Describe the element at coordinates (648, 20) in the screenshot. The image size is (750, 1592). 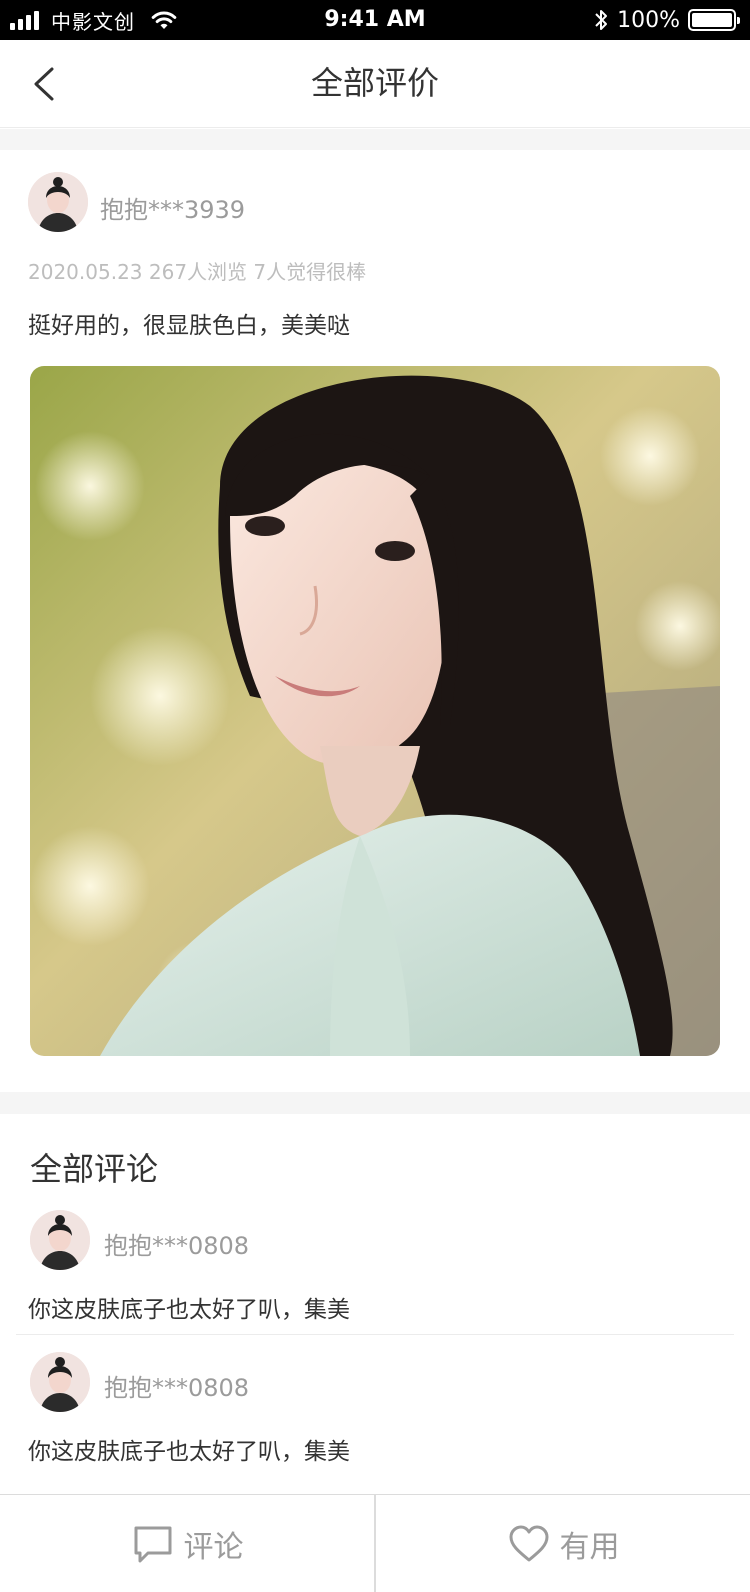
I see `battery-percent: 100%` at that location.